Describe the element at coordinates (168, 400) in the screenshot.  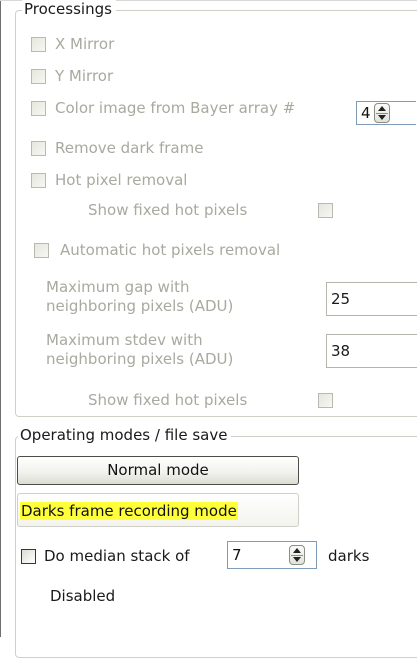
I see `show-fixed-hot-pixels-label-2: Show fixed hot pixels` at that location.